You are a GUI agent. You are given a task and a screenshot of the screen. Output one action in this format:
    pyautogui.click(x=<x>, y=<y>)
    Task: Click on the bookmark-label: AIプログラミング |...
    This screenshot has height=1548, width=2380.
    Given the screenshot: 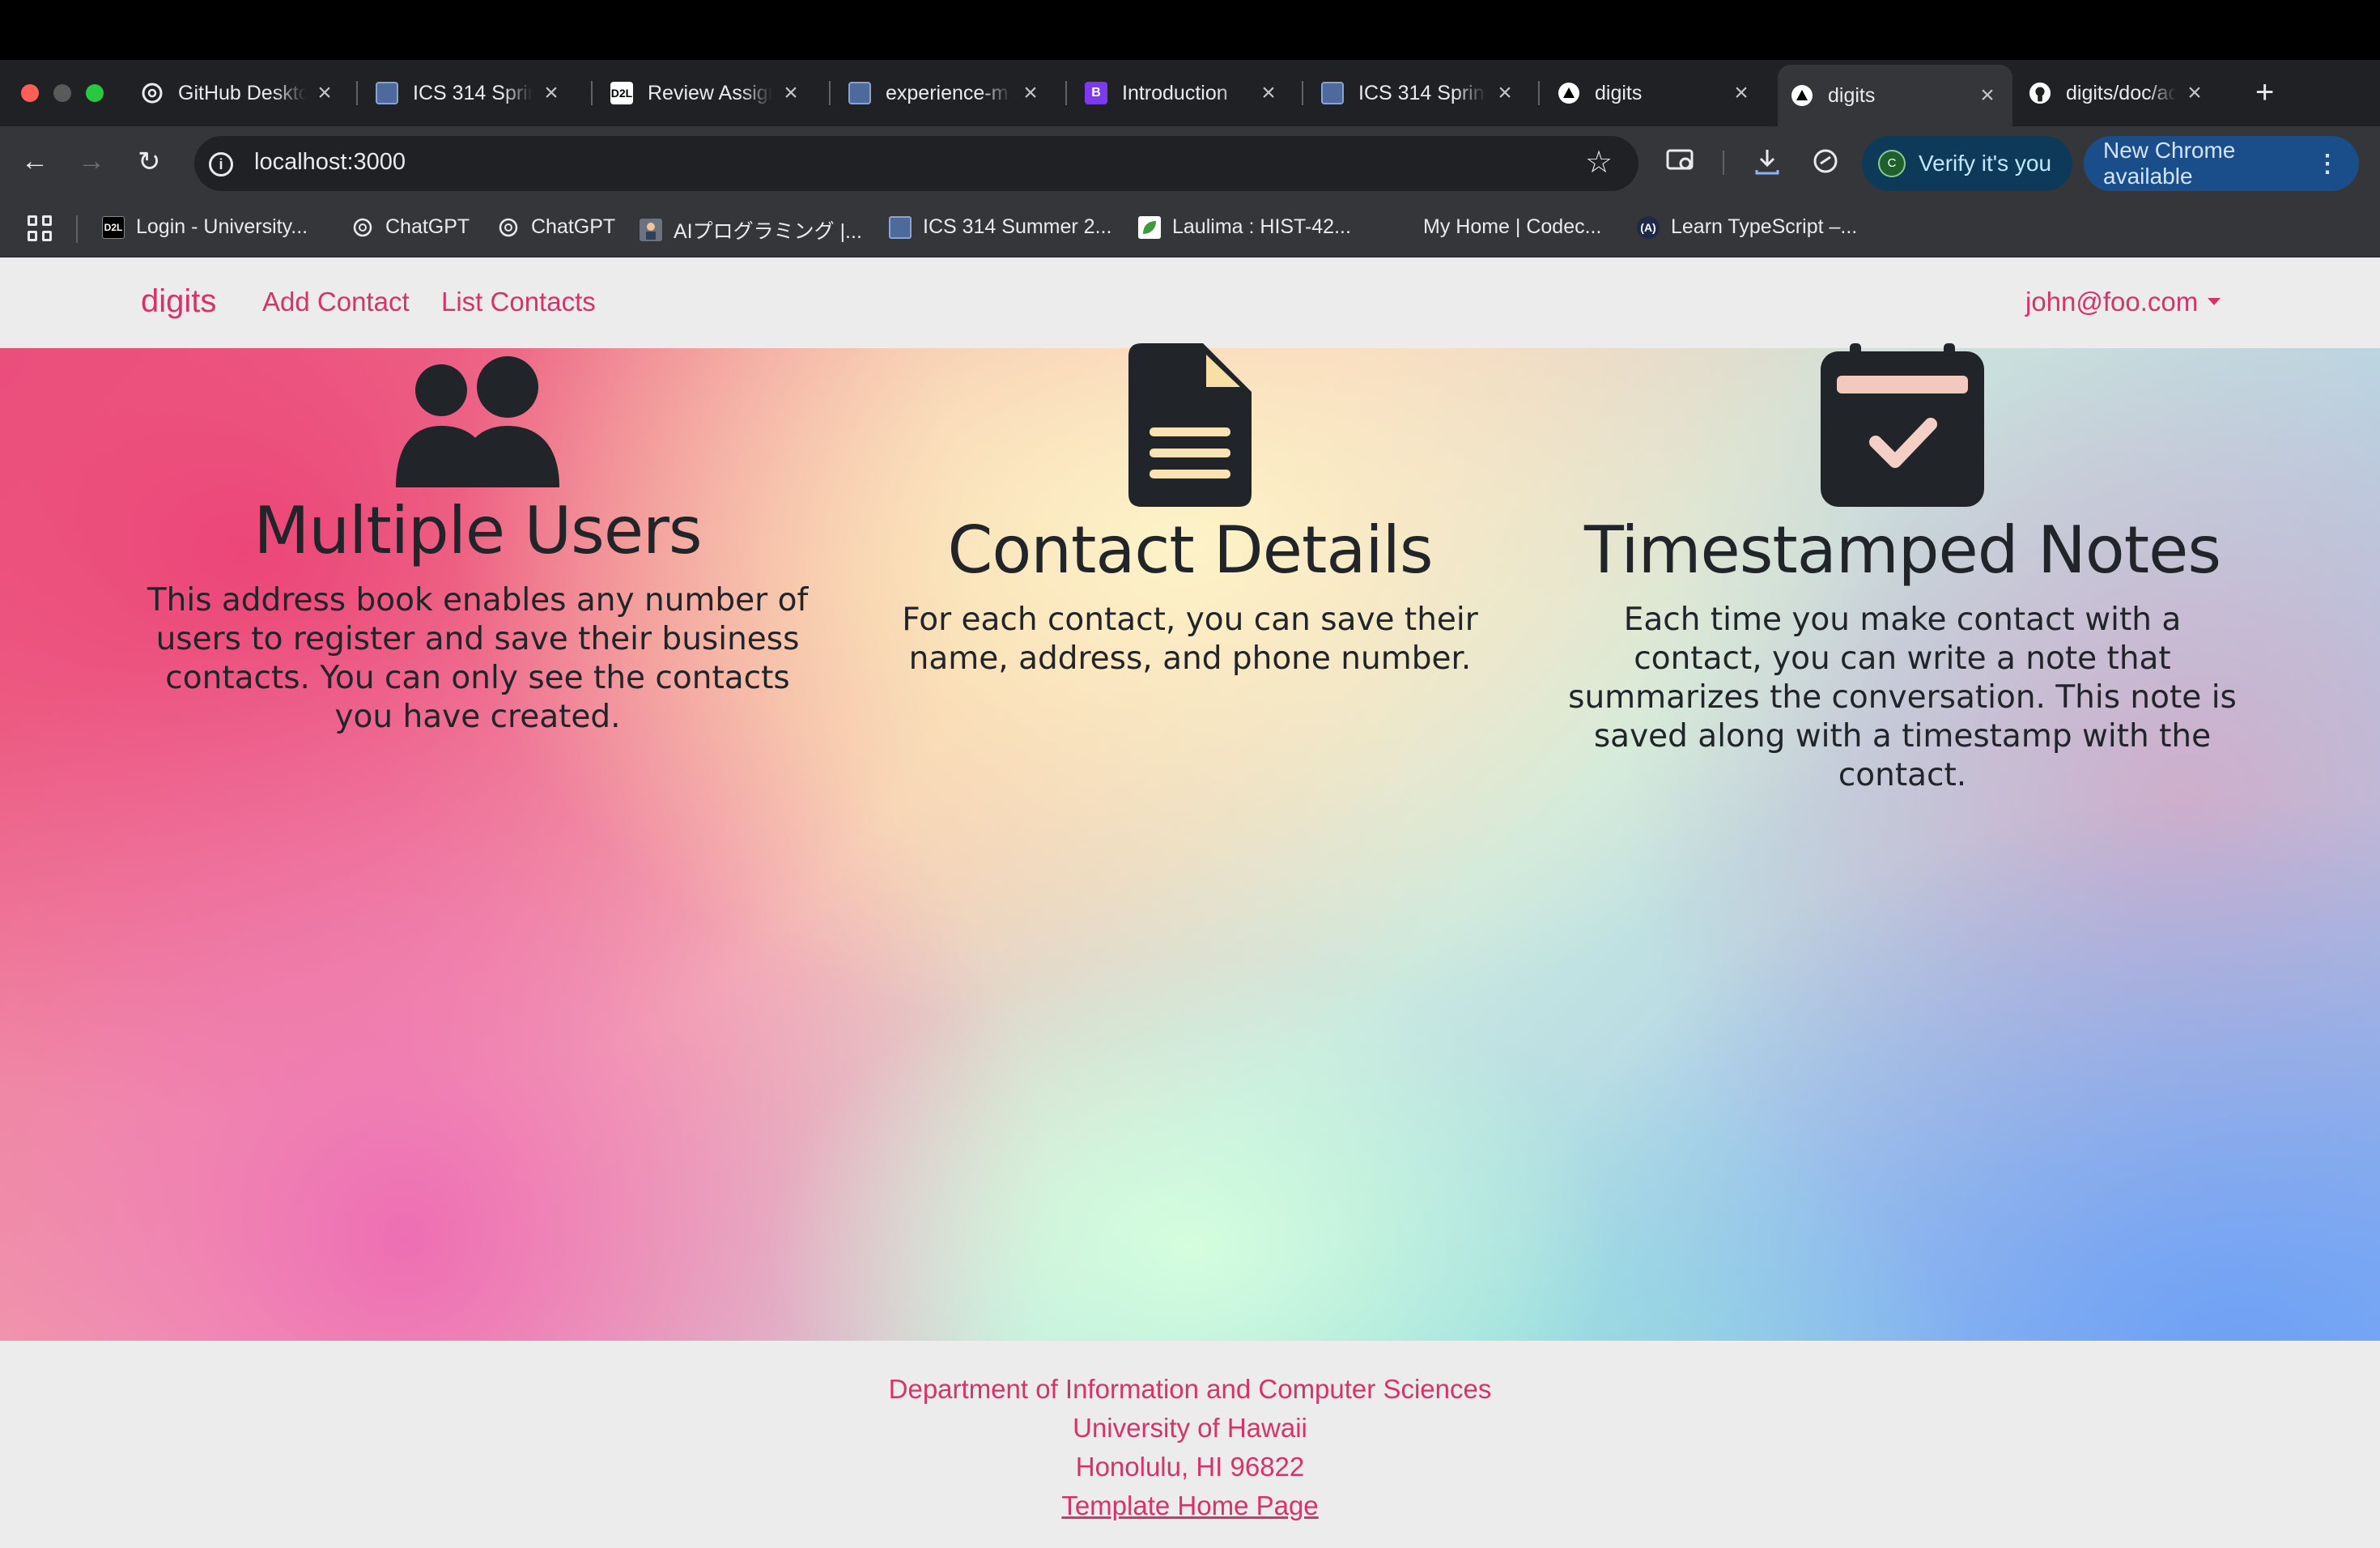 What is the action you would take?
    pyautogui.click(x=768, y=232)
    